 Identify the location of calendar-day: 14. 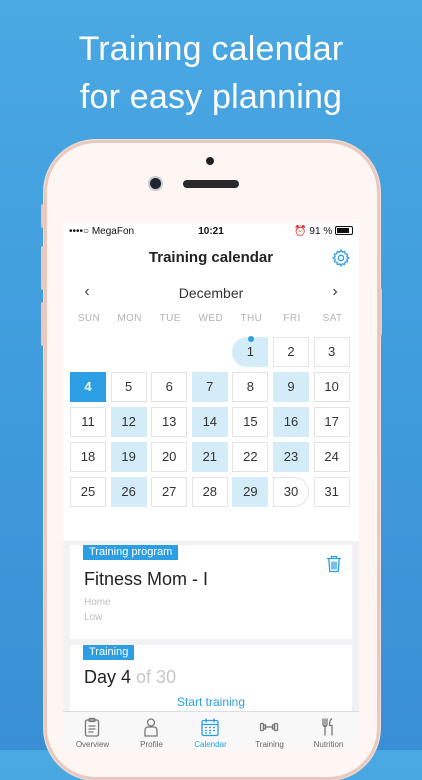
(209, 422).